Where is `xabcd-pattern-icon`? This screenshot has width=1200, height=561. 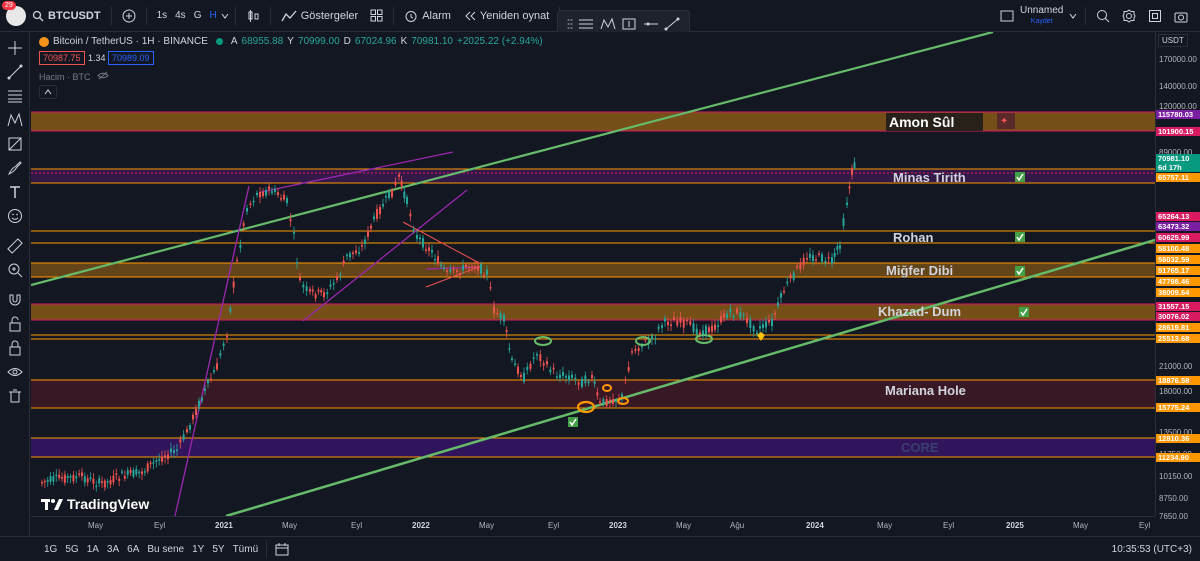
xabcd-pattern-icon is located at coordinates (14, 119).